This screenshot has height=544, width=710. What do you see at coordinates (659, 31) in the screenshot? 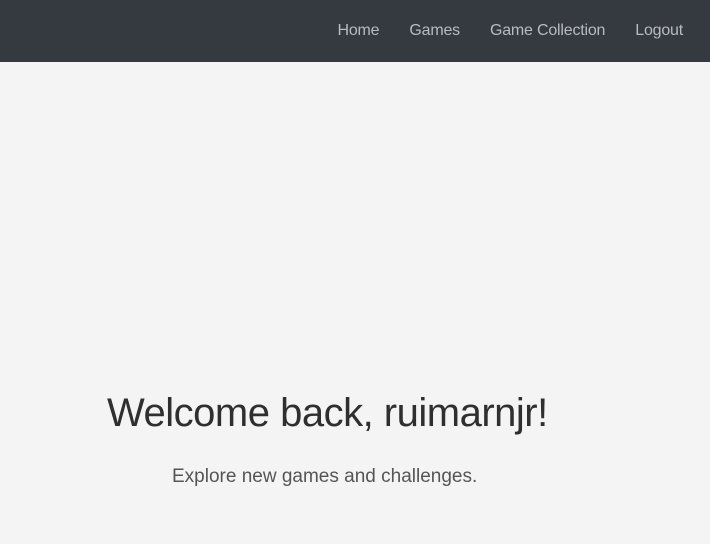
I see `nav-logout-link: Logout` at bounding box center [659, 31].